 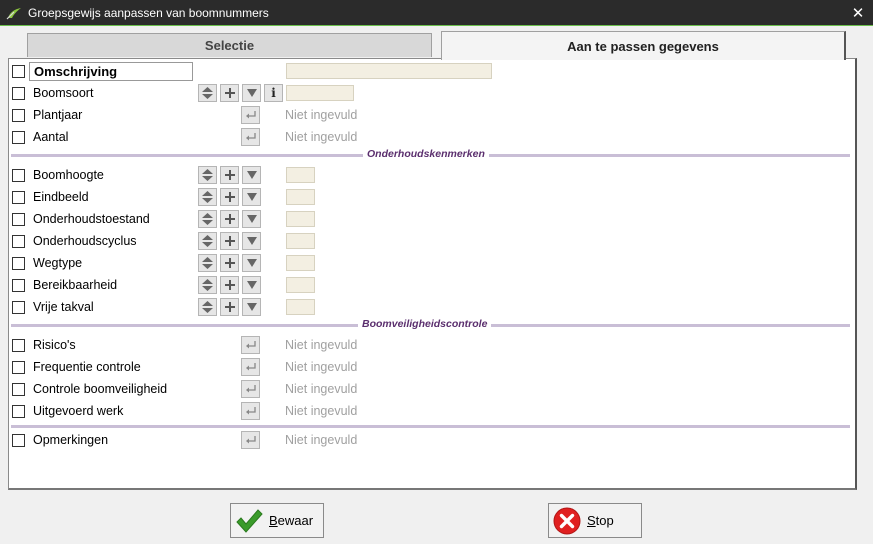 I want to click on checkbox-vrije-takval, so click(x=18, y=307).